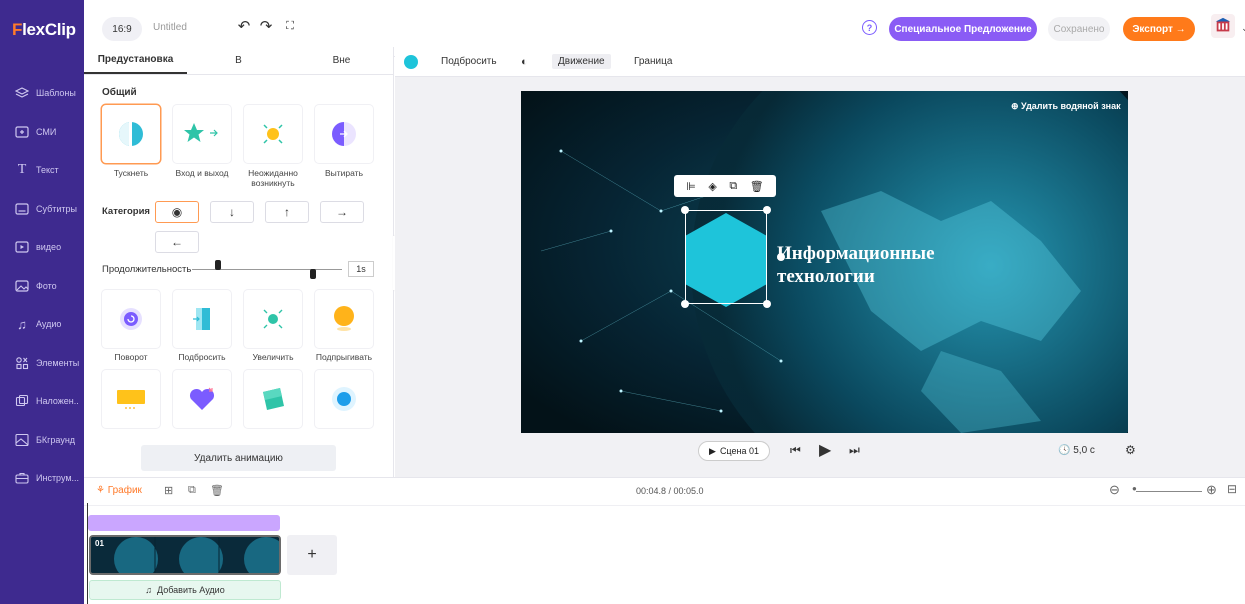 This screenshot has width=1245, height=604. Describe the element at coordinates (734, 451) in the screenshot. I see `scene-button: ▶ Сцена 01` at that location.